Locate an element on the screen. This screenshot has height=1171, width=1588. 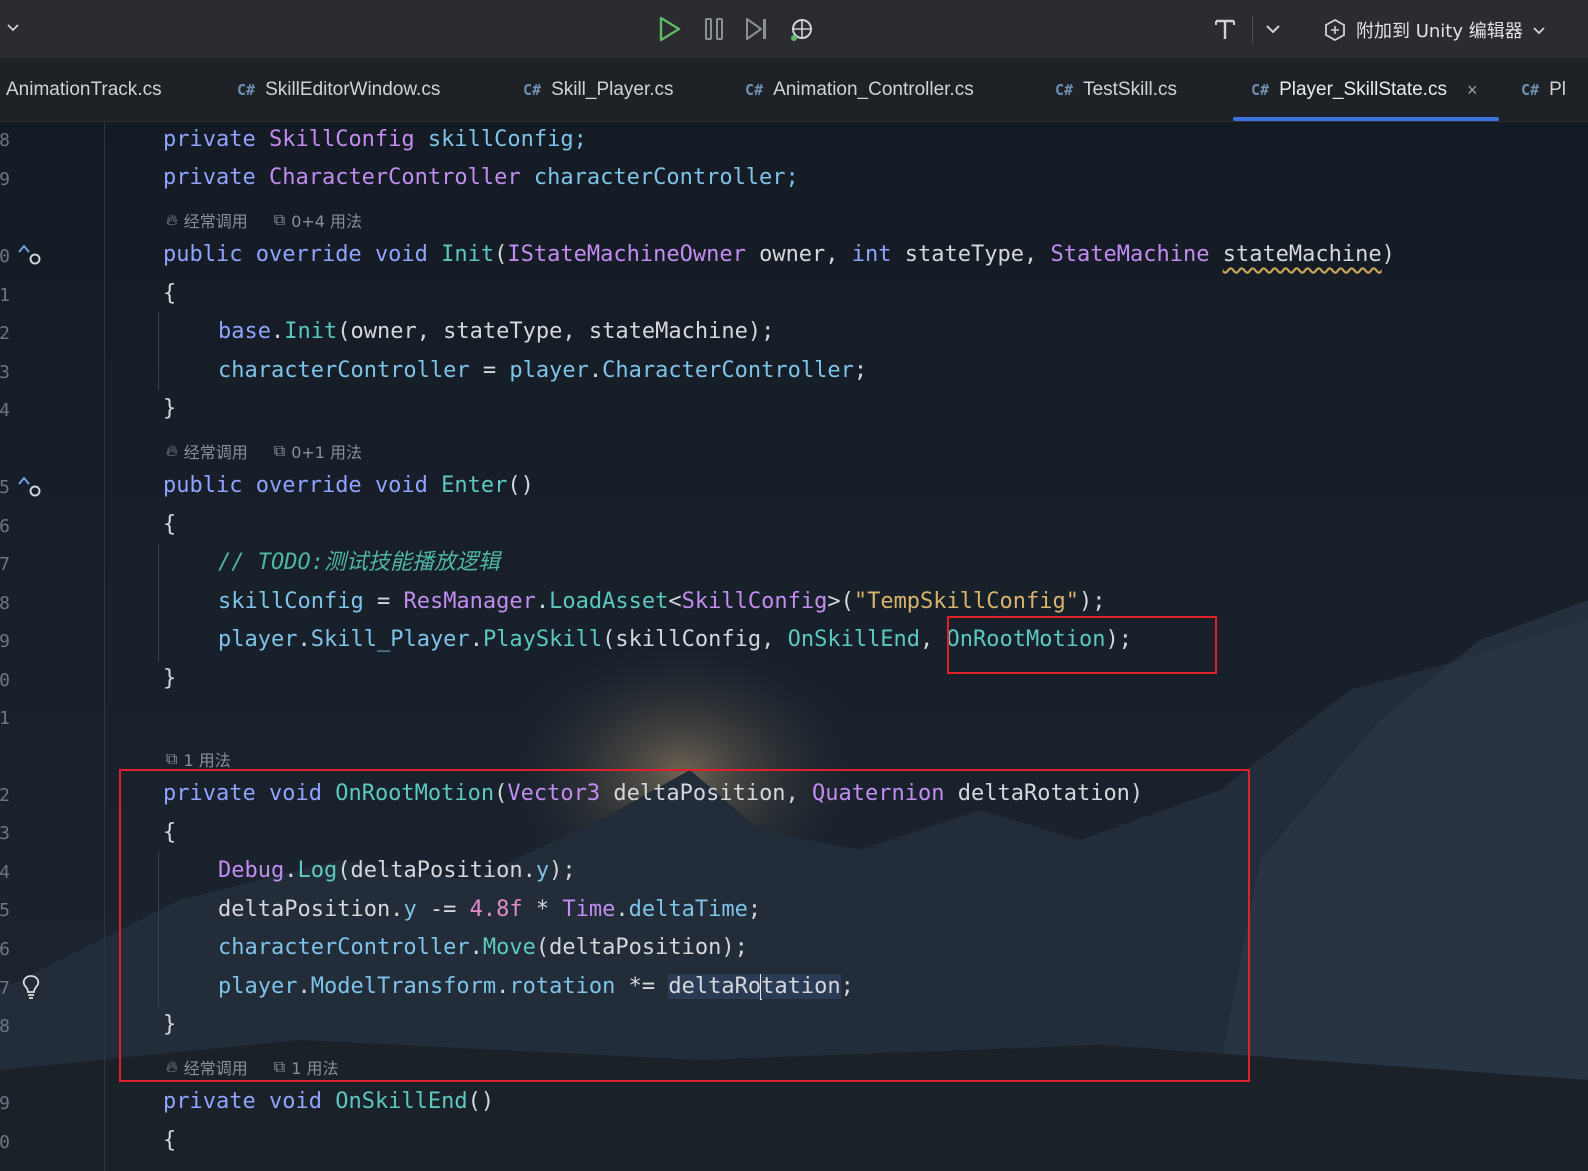
active-tab-indicator is located at coordinates (1366, 119).